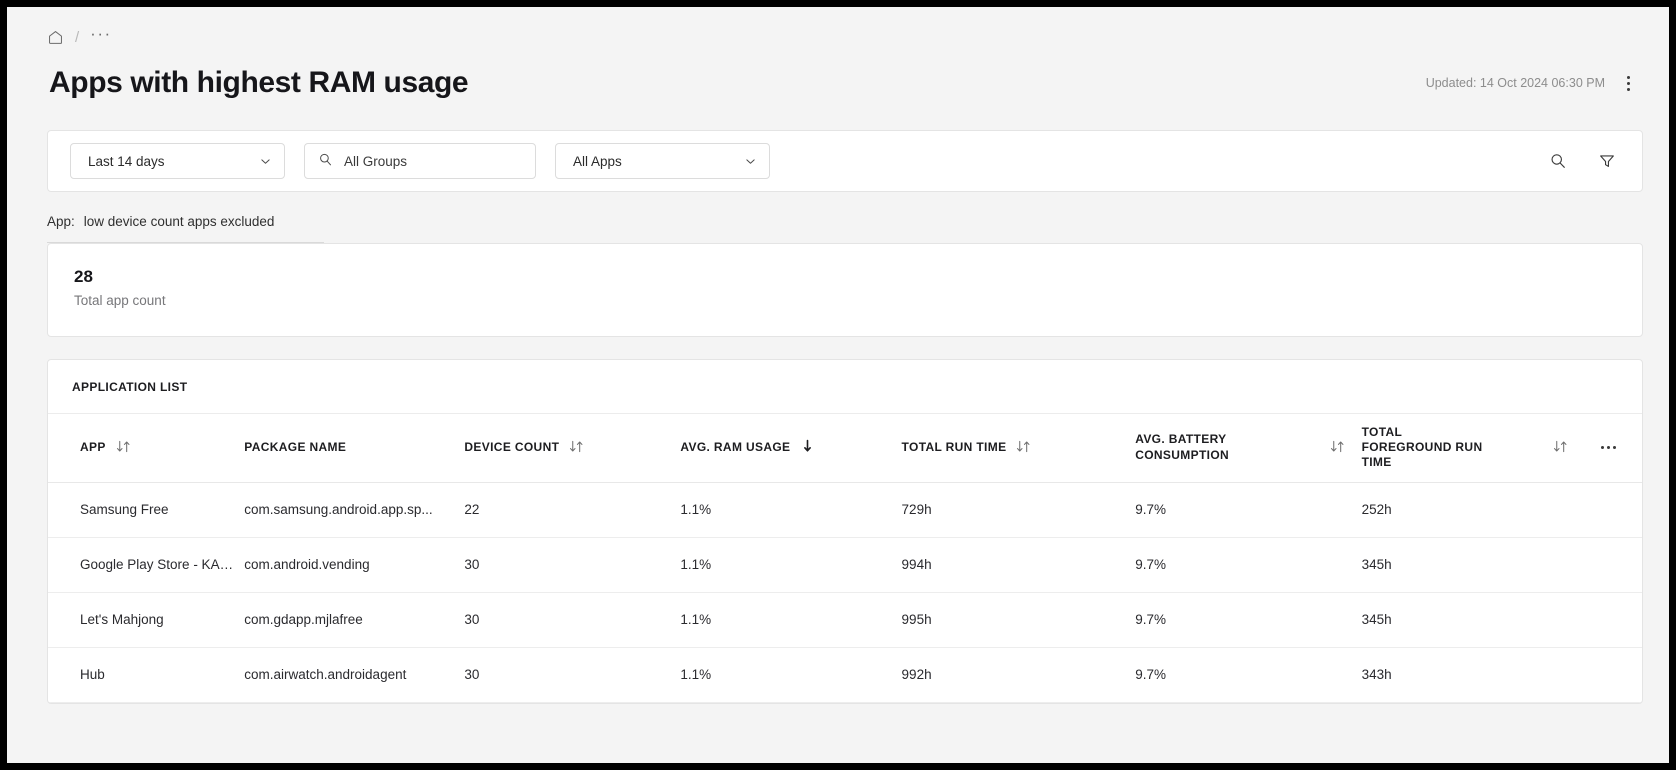  Describe the element at coordinates (259, 82) in the screenshot. I see `page-title: Apps with highest RAM usage` at that location.